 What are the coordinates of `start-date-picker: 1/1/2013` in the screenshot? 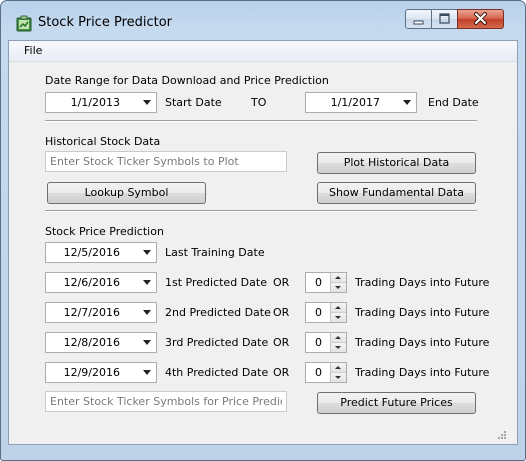 It's located at (101, 102).